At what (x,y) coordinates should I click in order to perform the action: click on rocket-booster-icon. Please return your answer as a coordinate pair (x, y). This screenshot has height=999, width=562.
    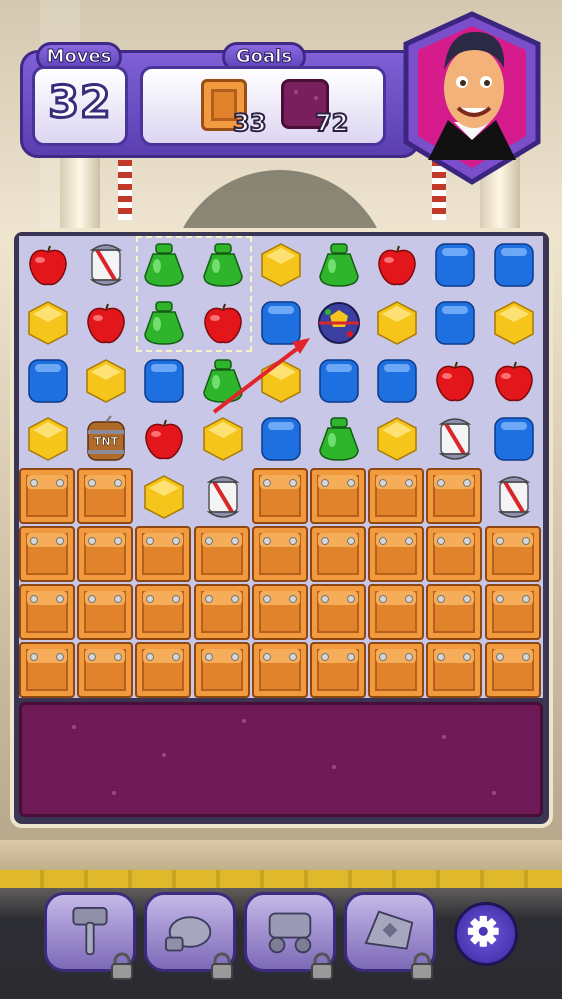
    Looking at the image, I should click on (513, 497).